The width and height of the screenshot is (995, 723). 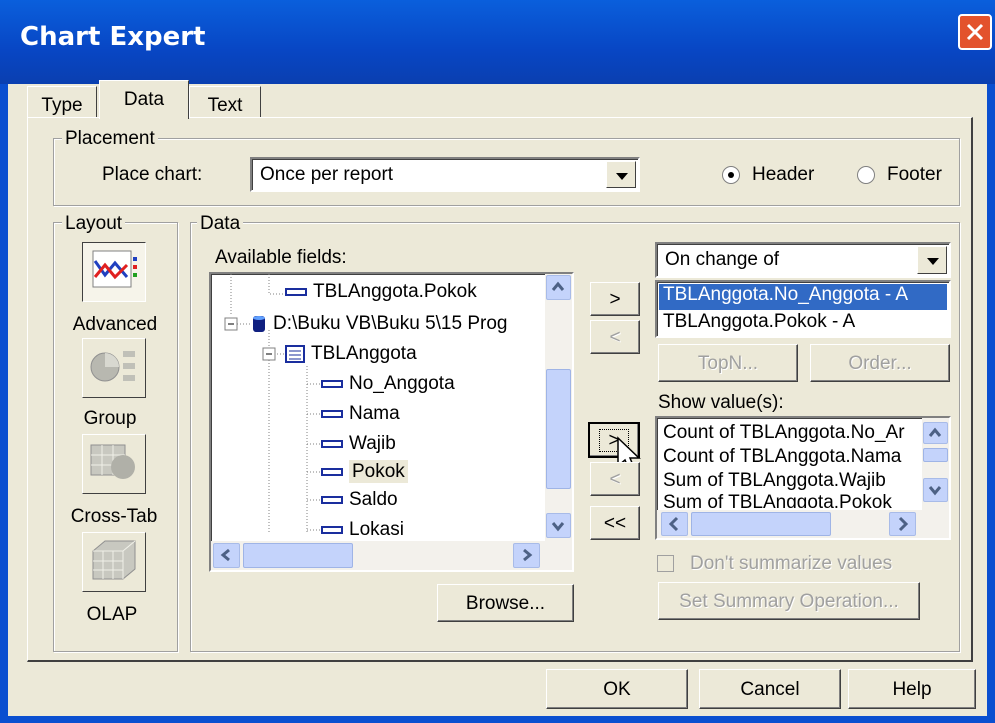 I want to click on dont-summarize-label: Don't summarize values, so click(x=791, y=563).